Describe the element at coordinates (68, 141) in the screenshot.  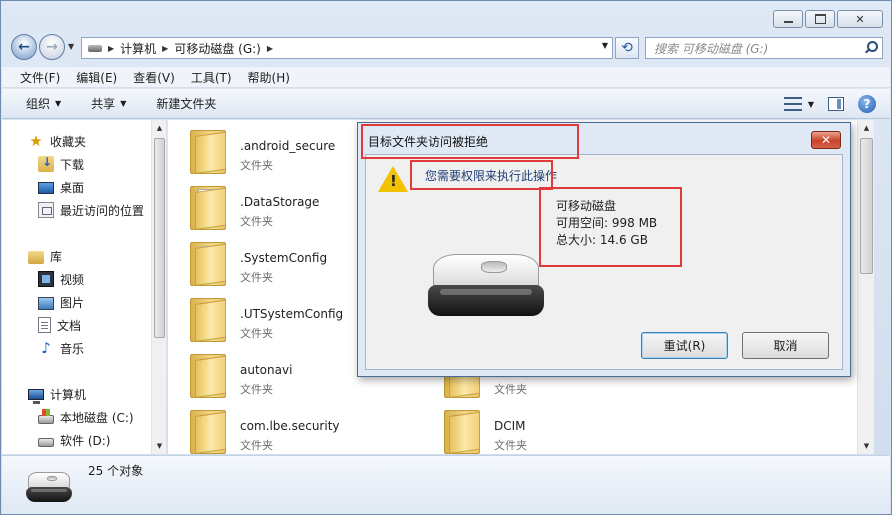
I see `nav-favorites-label: 收藏夹` at that location.